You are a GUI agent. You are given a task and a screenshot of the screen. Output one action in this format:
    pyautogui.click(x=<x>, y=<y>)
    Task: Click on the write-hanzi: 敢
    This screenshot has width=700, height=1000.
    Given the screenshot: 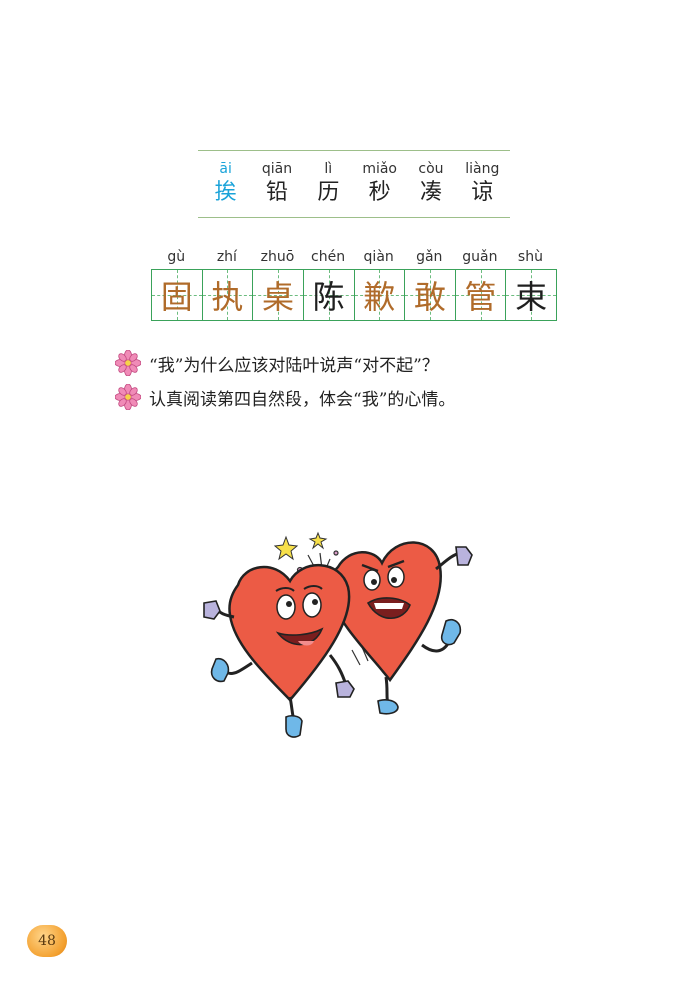 What is the action you would take?
    pyautogui.click(x=429, y=297)
    